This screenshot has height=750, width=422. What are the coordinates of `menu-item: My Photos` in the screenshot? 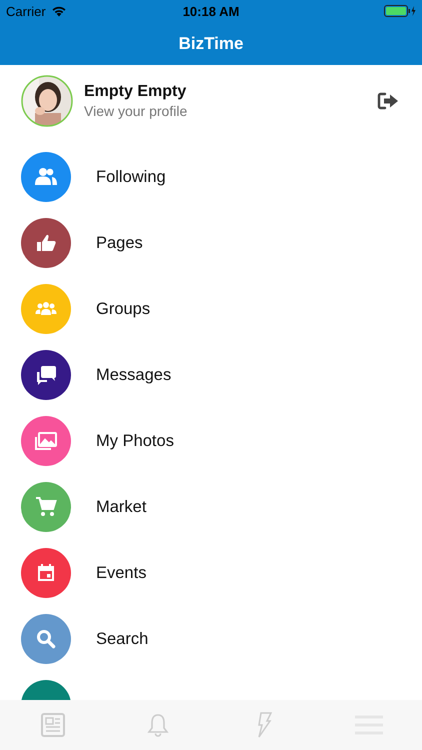 It's located at (211, 441).